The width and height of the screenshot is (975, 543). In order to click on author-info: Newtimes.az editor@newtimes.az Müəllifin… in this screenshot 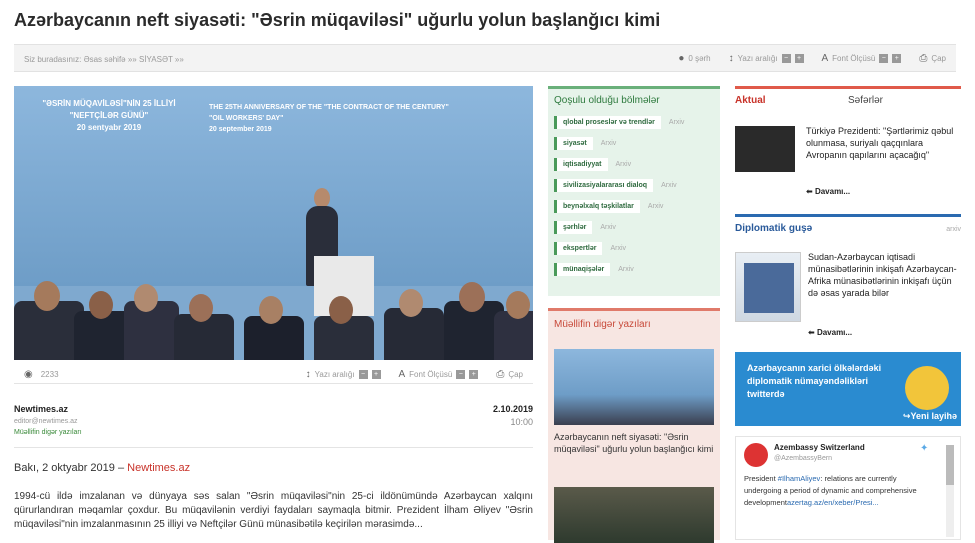, I will do `click(273, 423)`.